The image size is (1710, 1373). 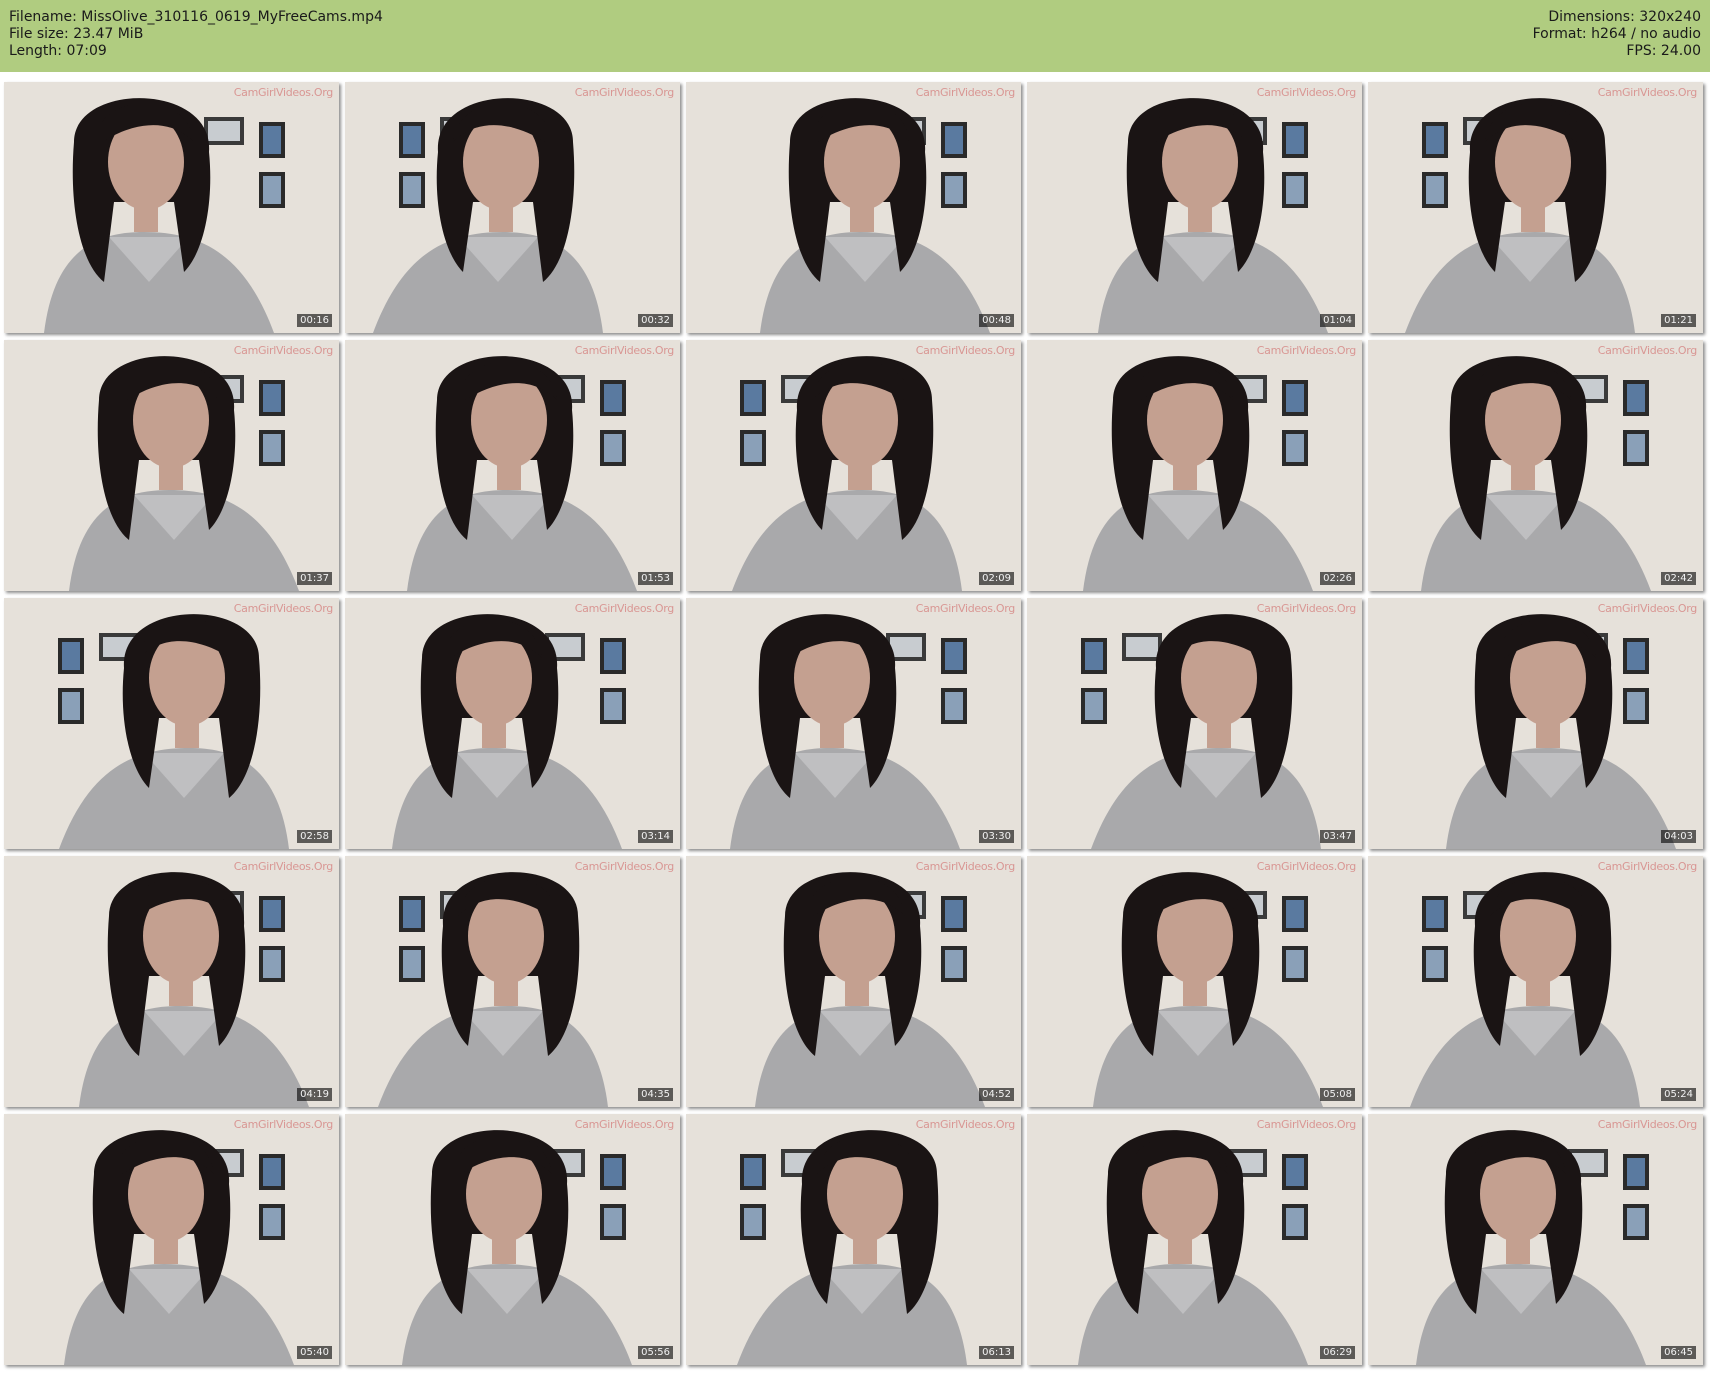 I want to click on timestamp-label: 05:56, so click(x=655, y=1352).